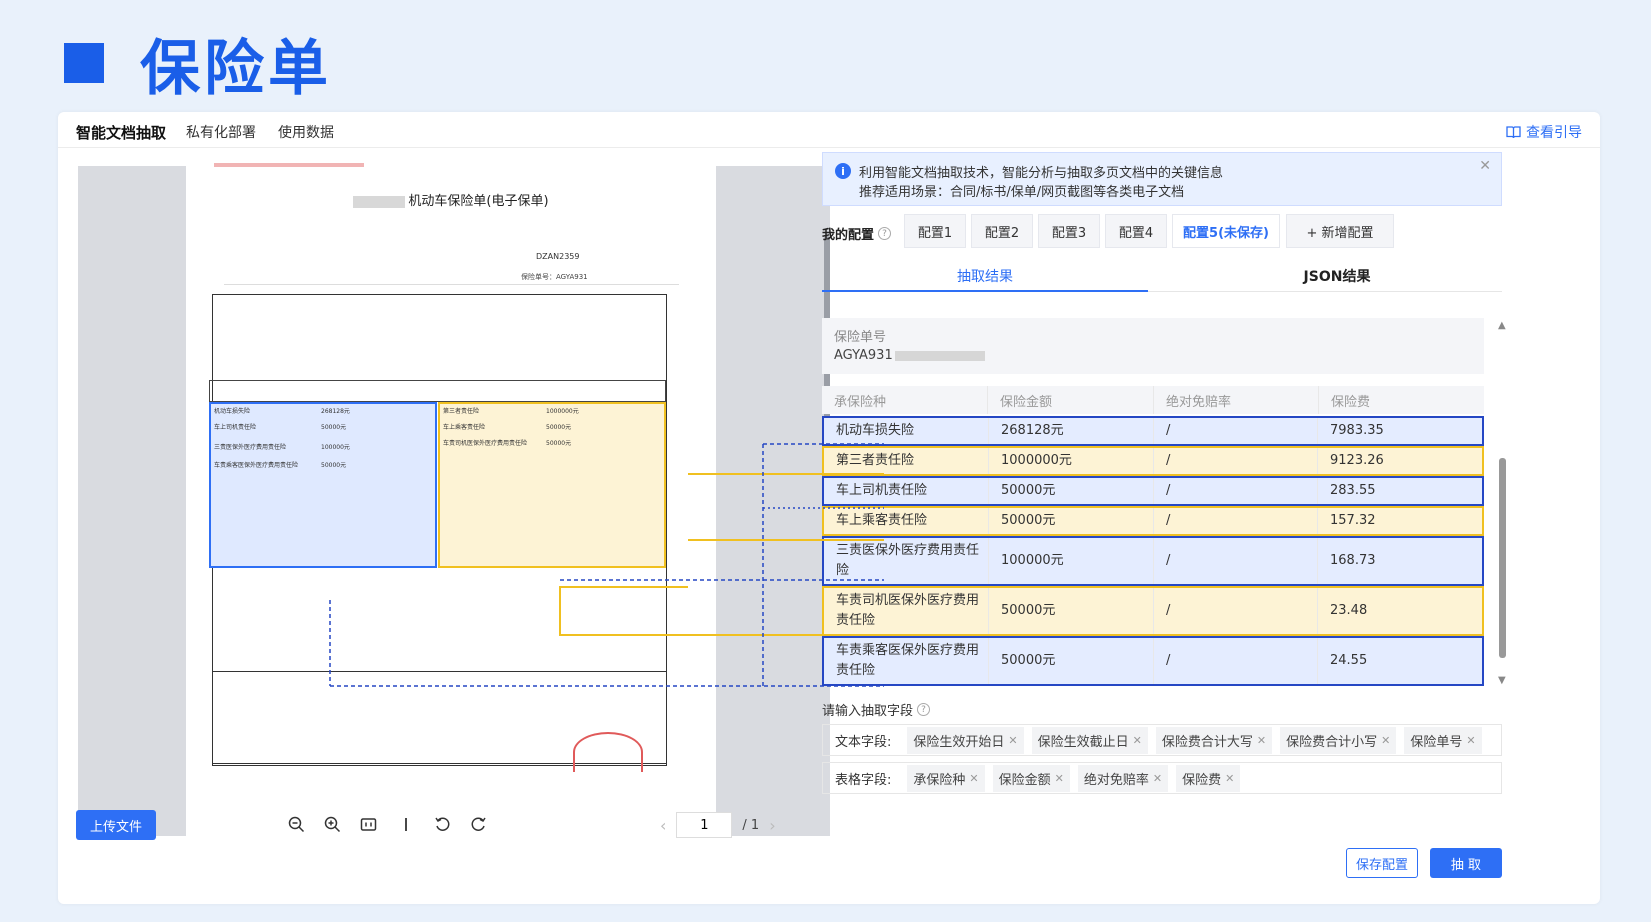 Image resolution: width=1651 pixels, height=922 pixels. I want to click on info-icon: i, so click(843, 171).